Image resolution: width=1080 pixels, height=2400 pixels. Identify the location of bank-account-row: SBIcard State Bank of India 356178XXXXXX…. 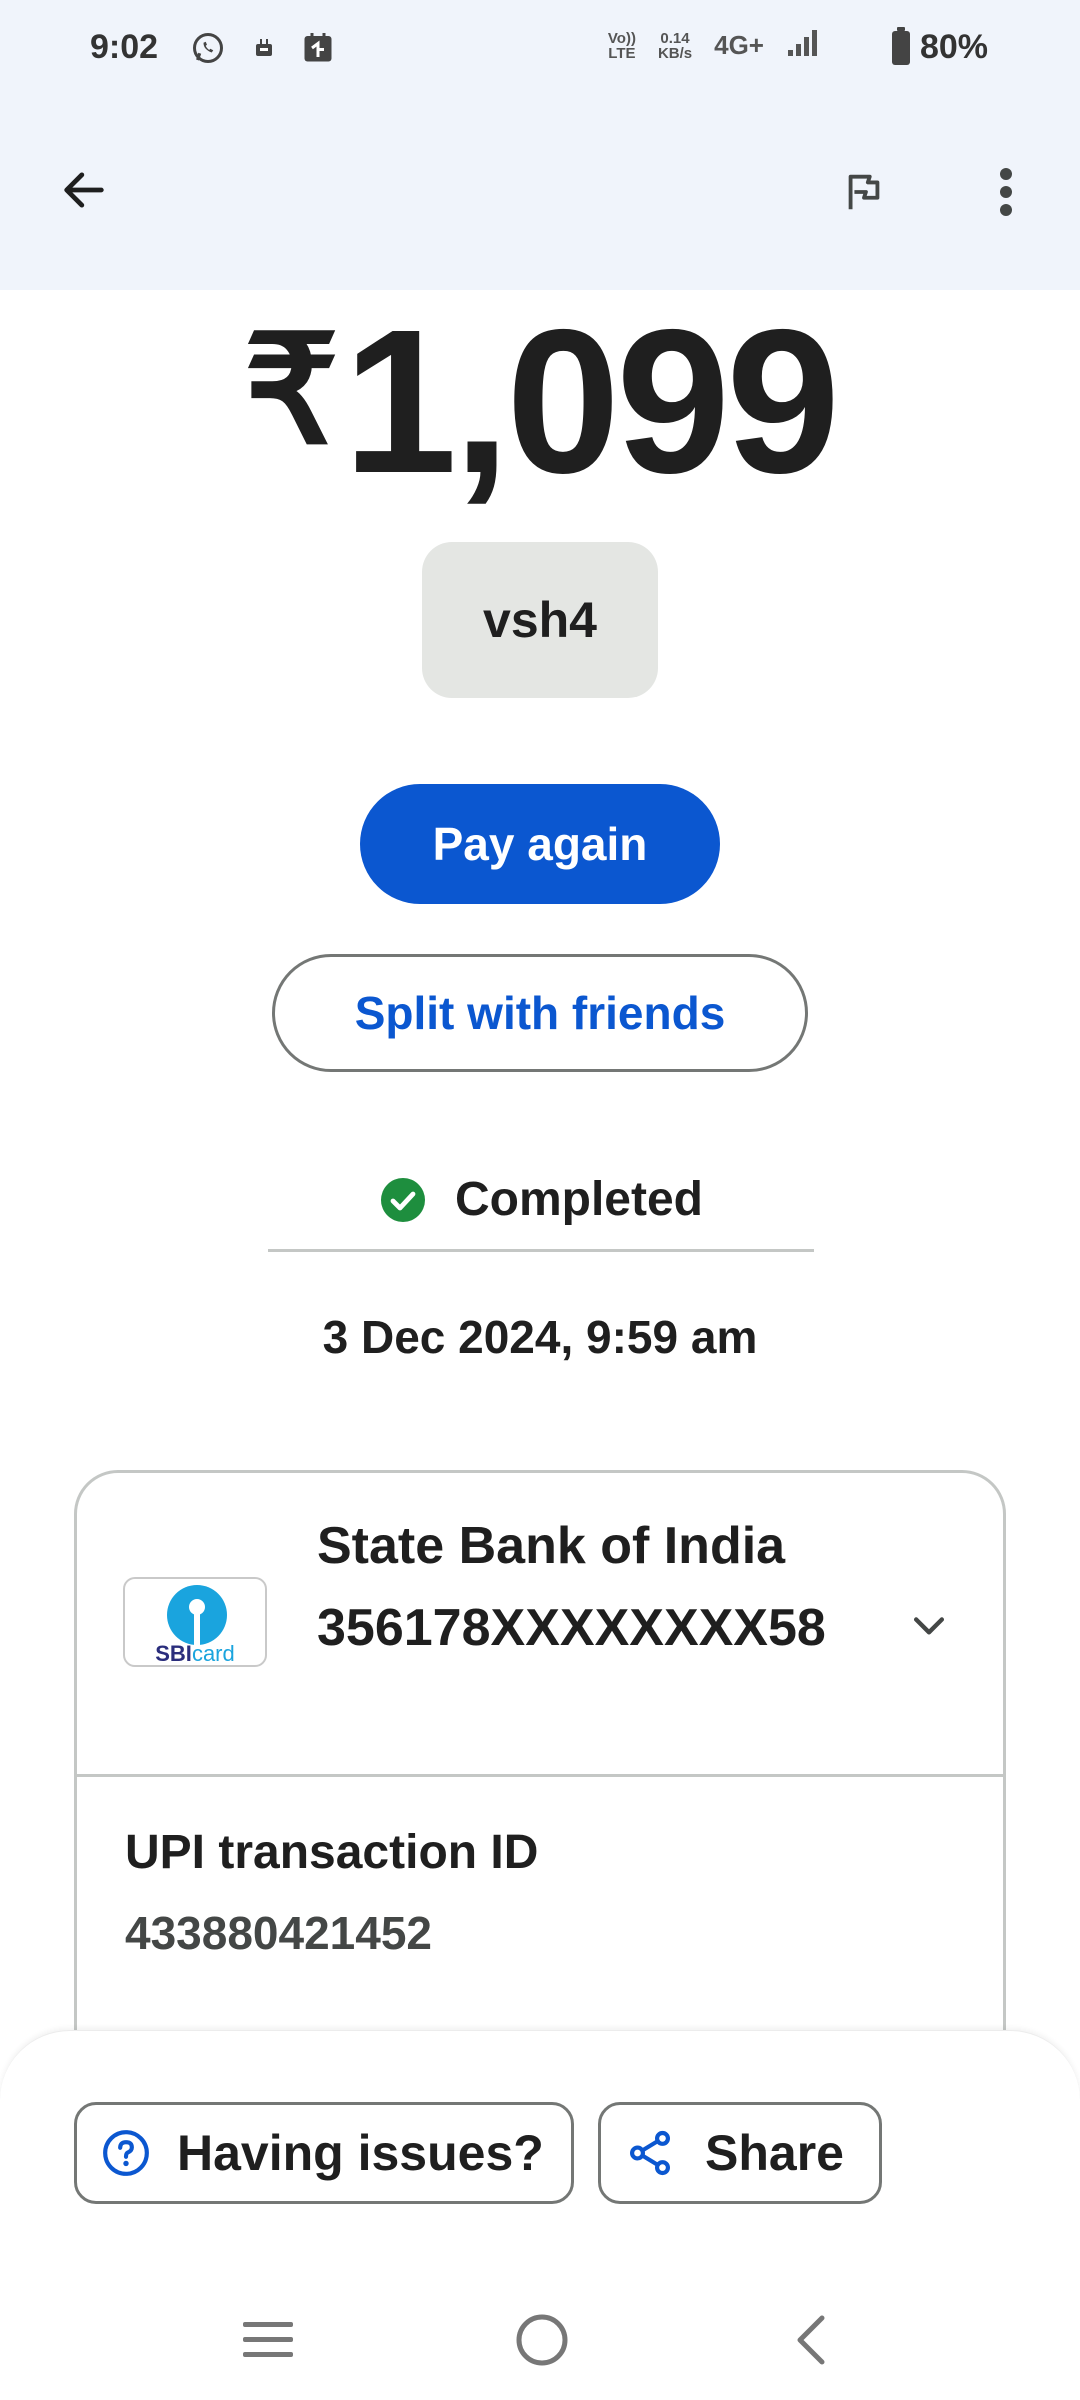
(540, 1625).